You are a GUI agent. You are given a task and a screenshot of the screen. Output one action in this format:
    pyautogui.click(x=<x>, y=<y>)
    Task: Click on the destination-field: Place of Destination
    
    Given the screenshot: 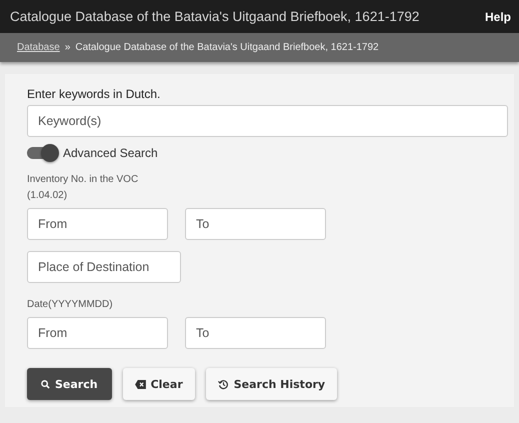 What is the action you would take?
    pyautogui.click(x=104, y=267)
    